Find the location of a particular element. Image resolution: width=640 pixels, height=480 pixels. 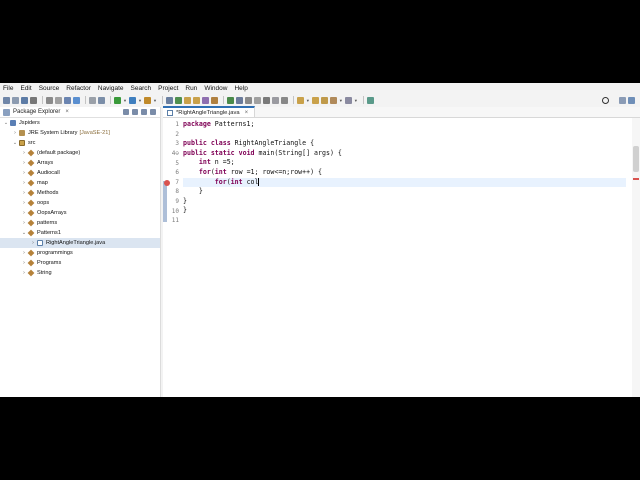

code-line: public static void main(String[] args) { is located at coordinates (404, 154).